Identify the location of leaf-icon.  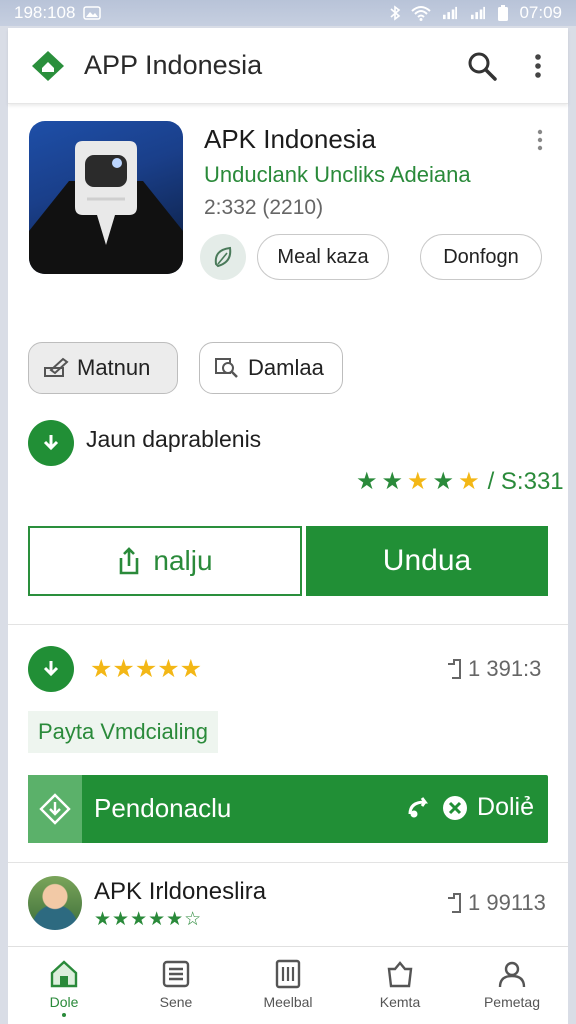
(223, 257).